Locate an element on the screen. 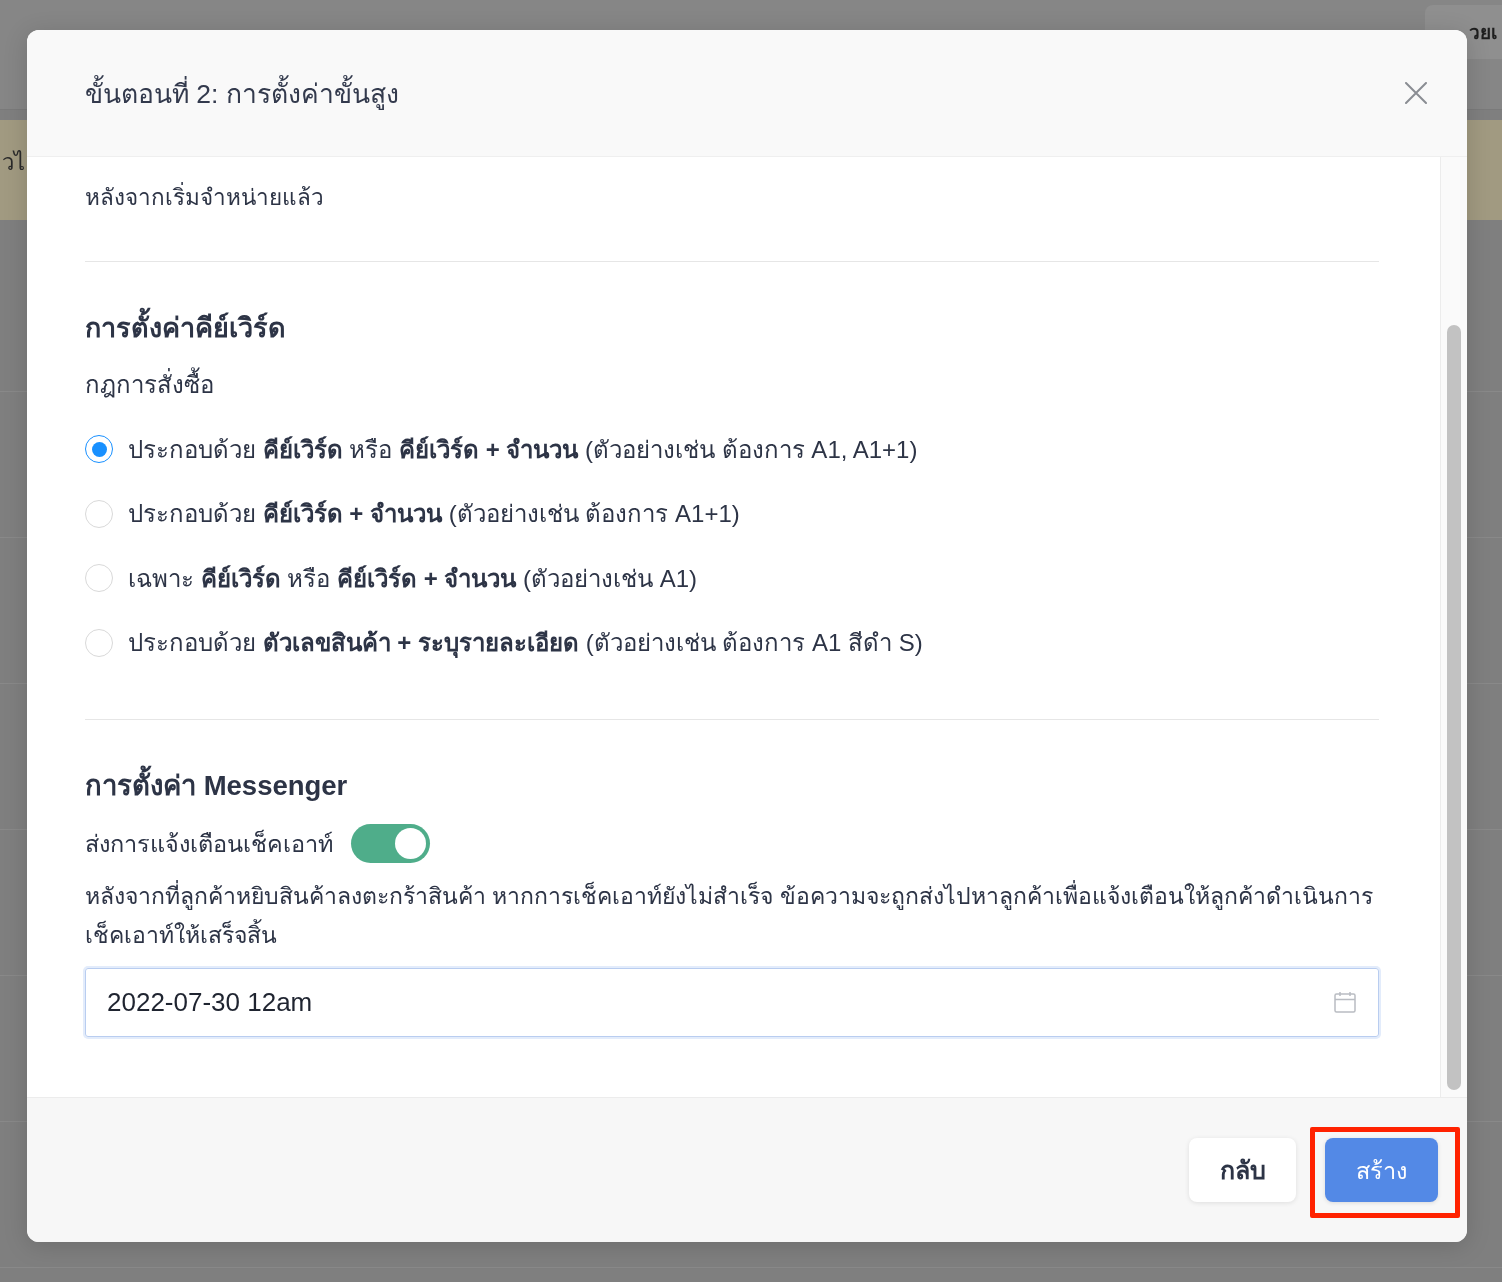 This screenshot has height=1282, width=1502. toggle-switch is located at coordinates (390, 843).